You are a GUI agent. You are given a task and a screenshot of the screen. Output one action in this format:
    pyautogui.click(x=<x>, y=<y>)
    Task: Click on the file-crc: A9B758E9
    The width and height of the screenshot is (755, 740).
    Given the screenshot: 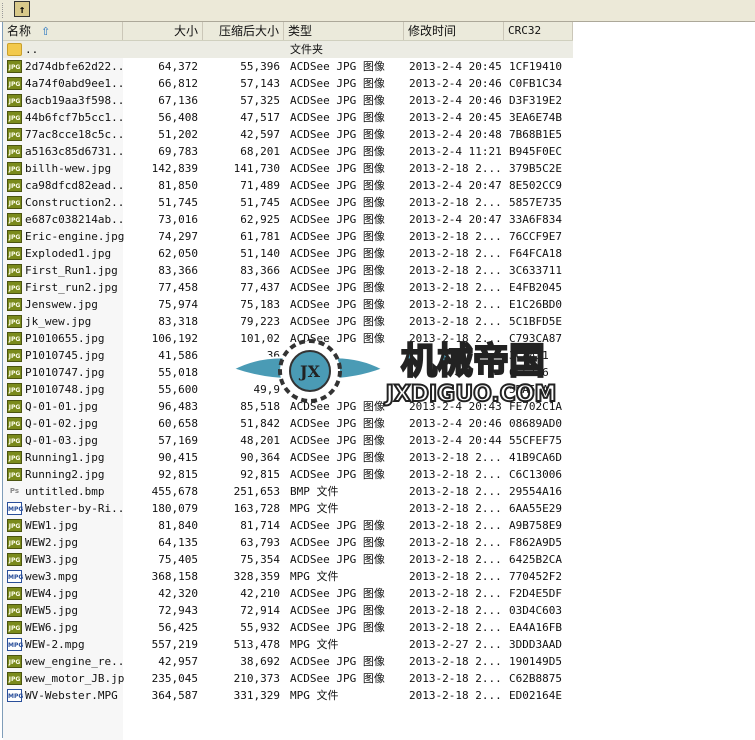 What is the action you would take?
    pyautogui.click(x=535, y=525)
    